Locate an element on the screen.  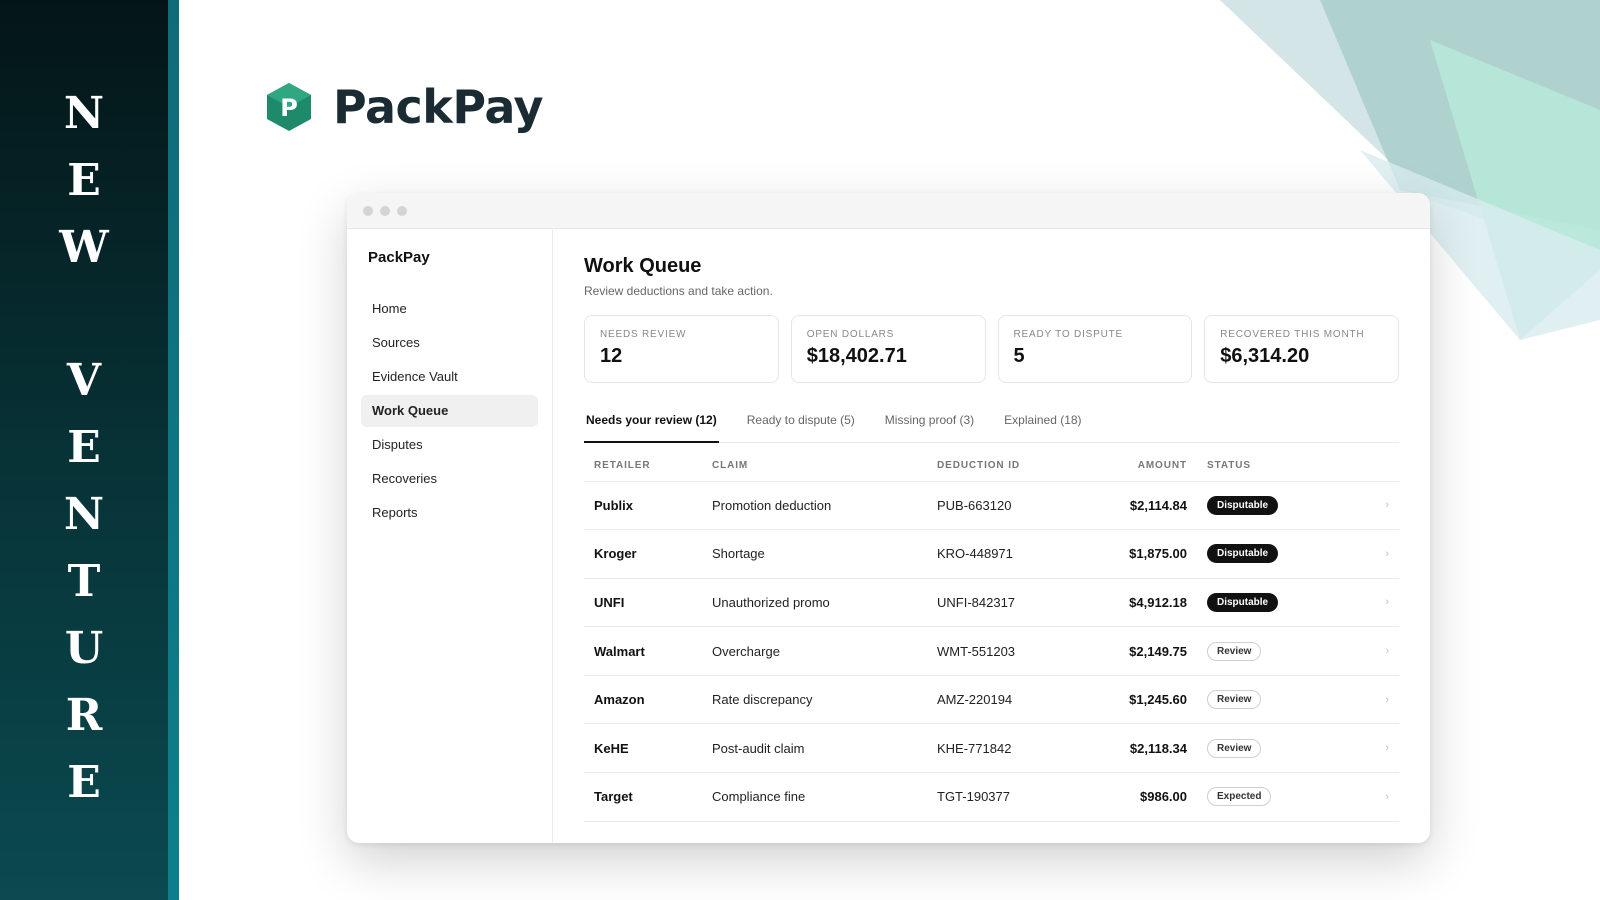
cell-deduction-id: AMZ-220194 is located at coordinates (1012, 700).